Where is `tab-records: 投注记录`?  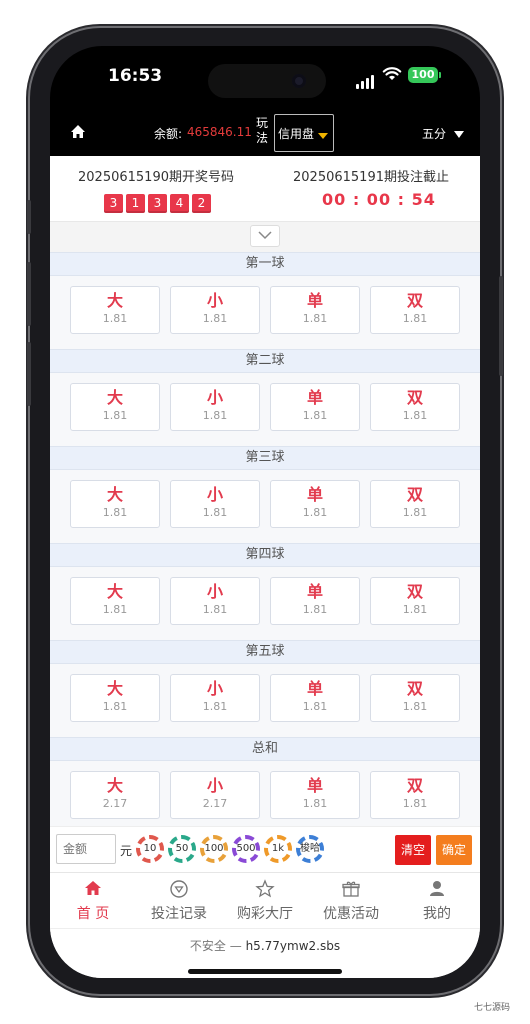
tab-records: 投注记录 is located at coordinates (179, 901).